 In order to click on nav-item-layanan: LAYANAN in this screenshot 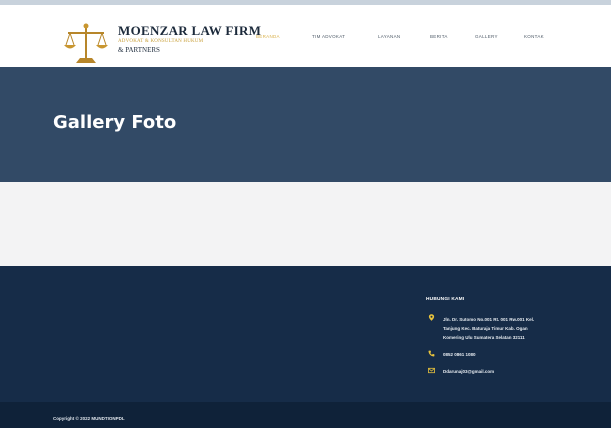, I will do `click(389, 36)`.